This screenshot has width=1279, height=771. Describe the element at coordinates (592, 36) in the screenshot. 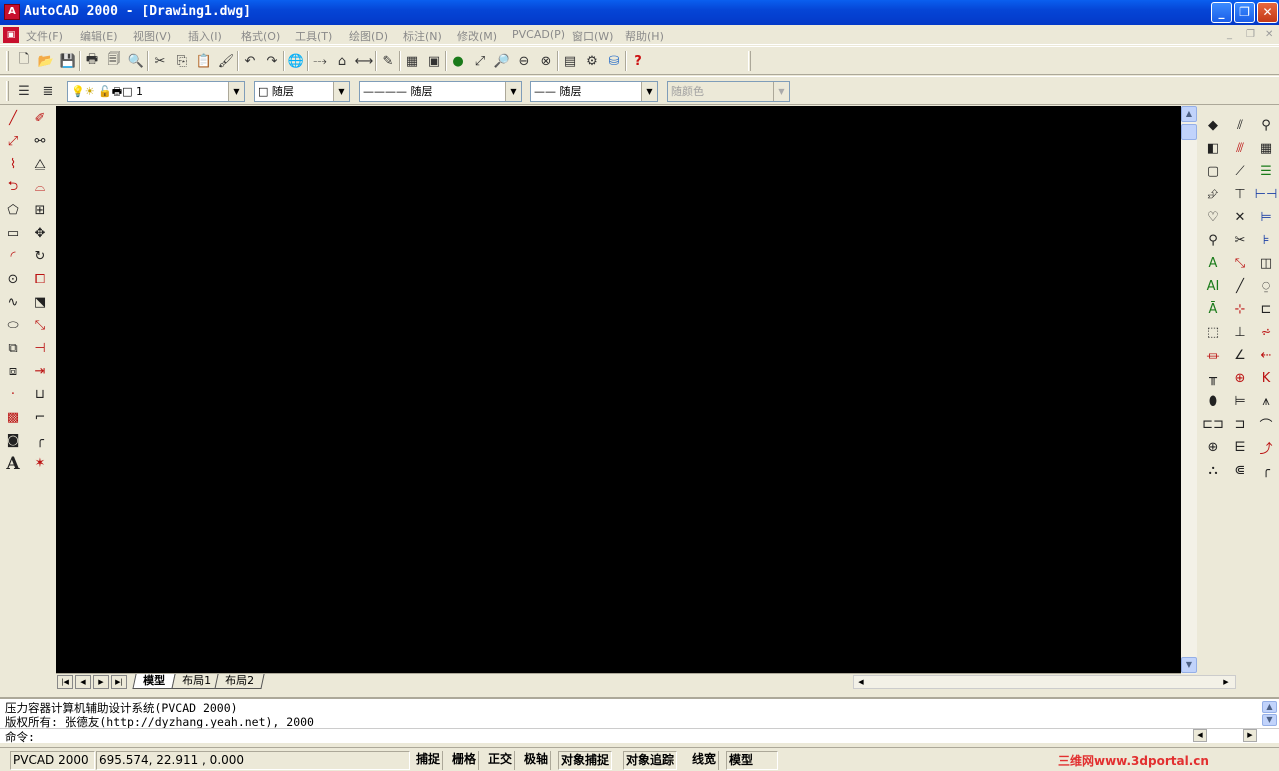

I see `menu-window: 窗口(W)` at that location.